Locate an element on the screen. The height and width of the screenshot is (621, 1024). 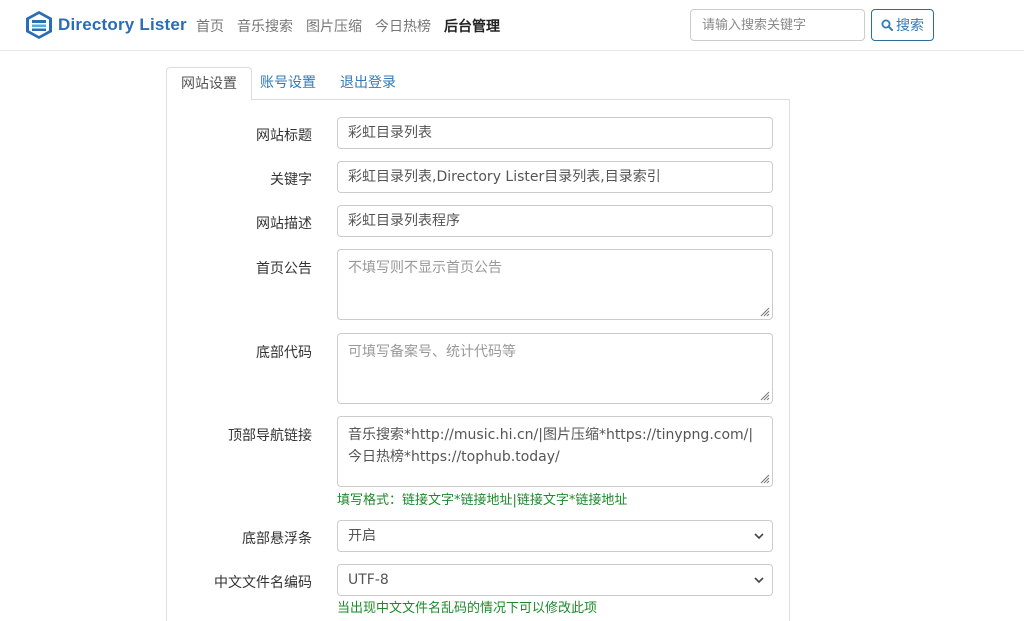
footer-bar-label: 底部悬浮条 is located at coordinates (277, 539).